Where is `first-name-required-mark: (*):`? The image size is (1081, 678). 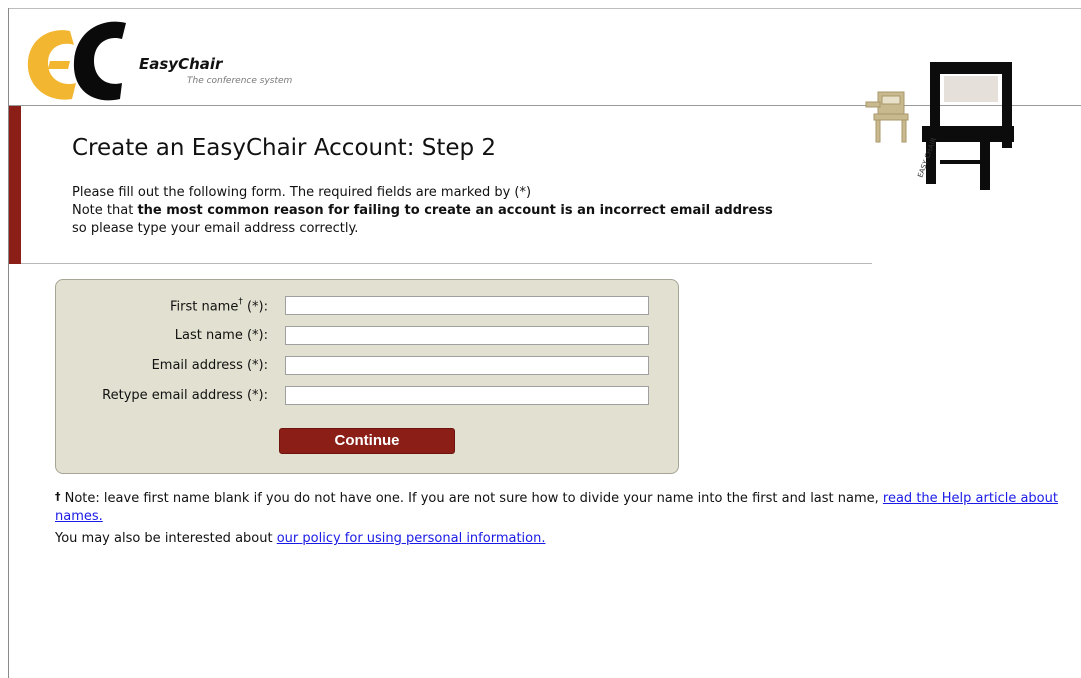
first-name-required-mark: (*): is located at coordinates (255, 307).